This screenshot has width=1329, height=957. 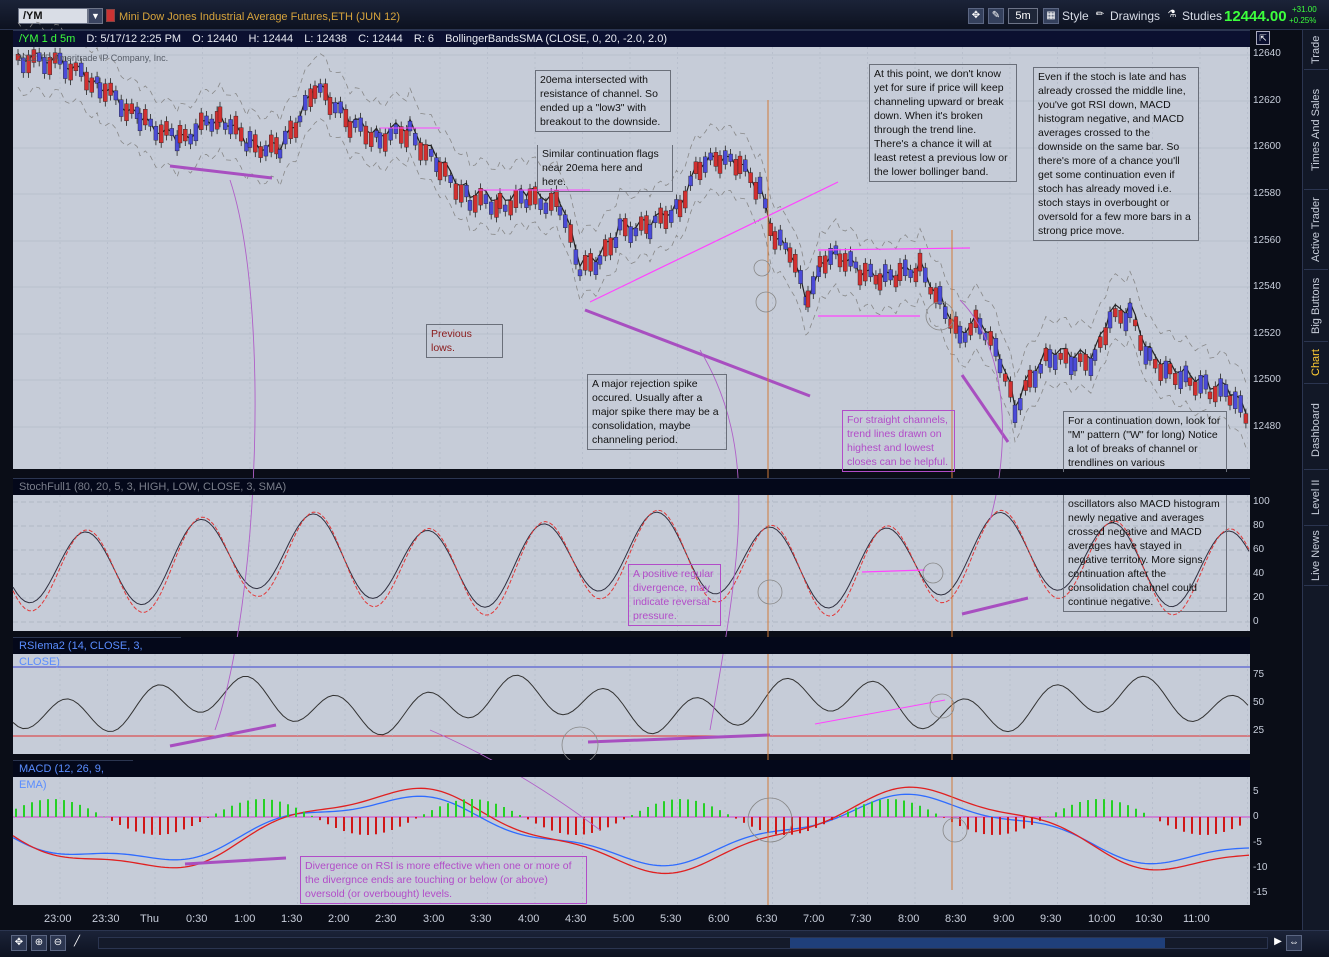 What do you see at coordinates (1316, 498) in the screenshot?
I see `tab-level-ii: Level II` at bounding box center [1316, 498].